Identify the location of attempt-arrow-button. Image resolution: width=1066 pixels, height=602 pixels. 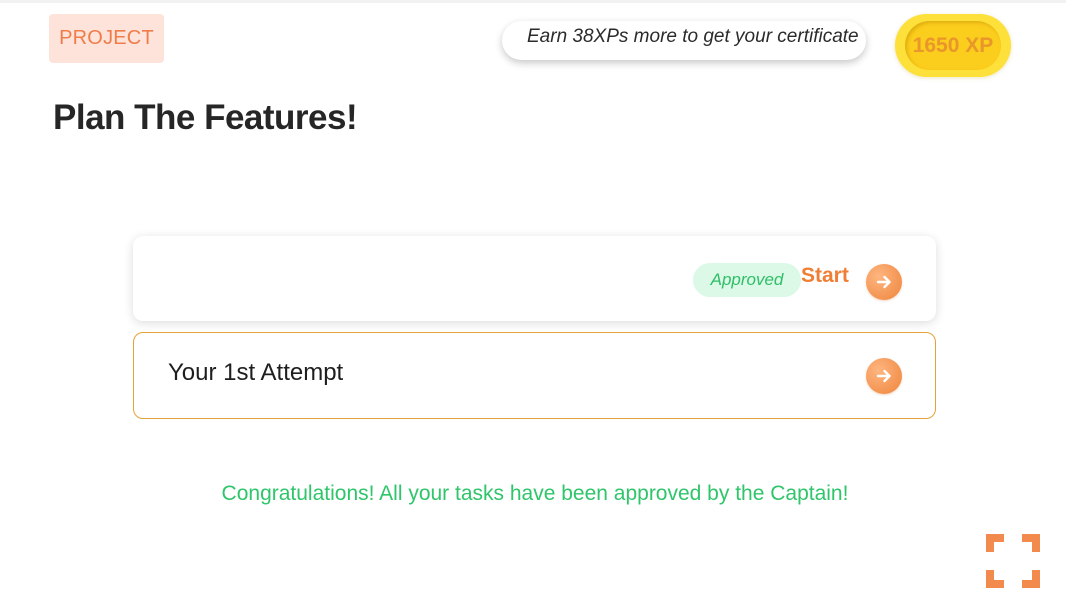
(884, 376).